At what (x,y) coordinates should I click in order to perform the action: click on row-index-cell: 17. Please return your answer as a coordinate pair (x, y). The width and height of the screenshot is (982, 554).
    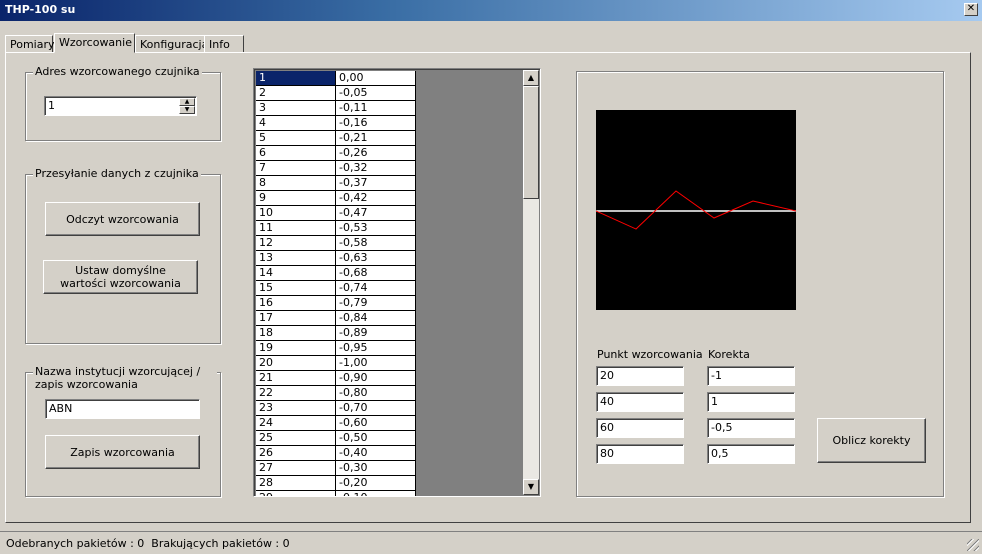
    Looking at the image, I should click on (296, 318).